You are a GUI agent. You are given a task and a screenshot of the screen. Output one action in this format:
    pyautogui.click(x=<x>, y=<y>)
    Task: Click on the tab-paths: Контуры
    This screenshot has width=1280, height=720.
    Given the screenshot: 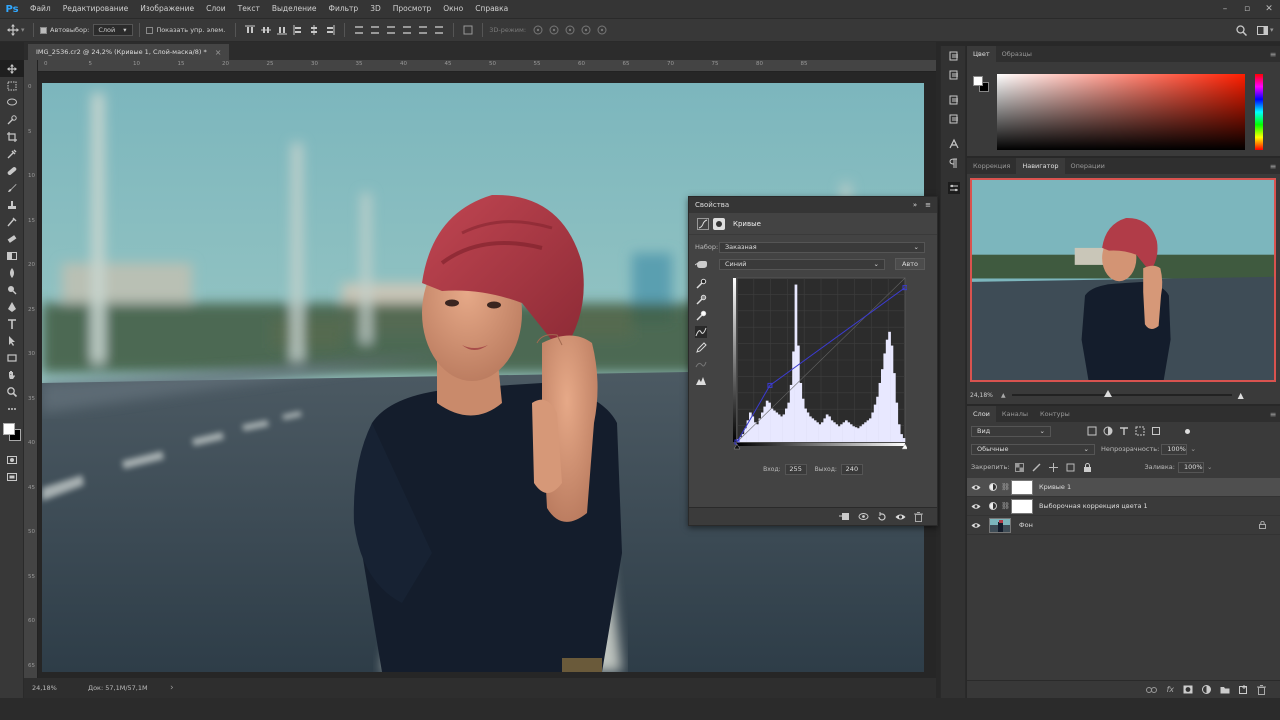 What is the action you would take?
    pyautogui.click(x=1055, y=414)
    